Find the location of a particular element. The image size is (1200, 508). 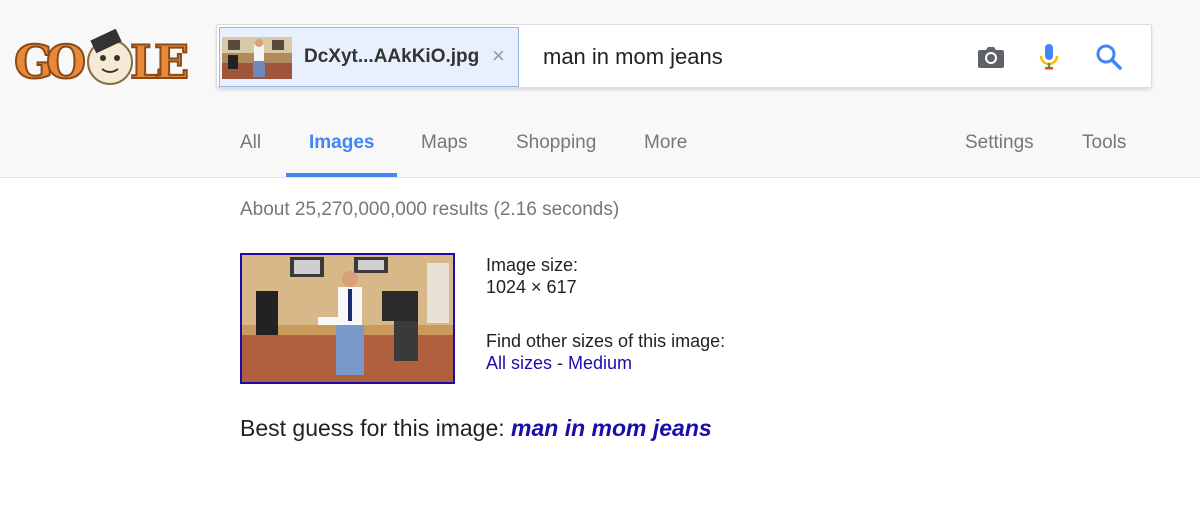

image-filename: DcXyt...AAkKiO.jpg is located at coordinates (392, 56).